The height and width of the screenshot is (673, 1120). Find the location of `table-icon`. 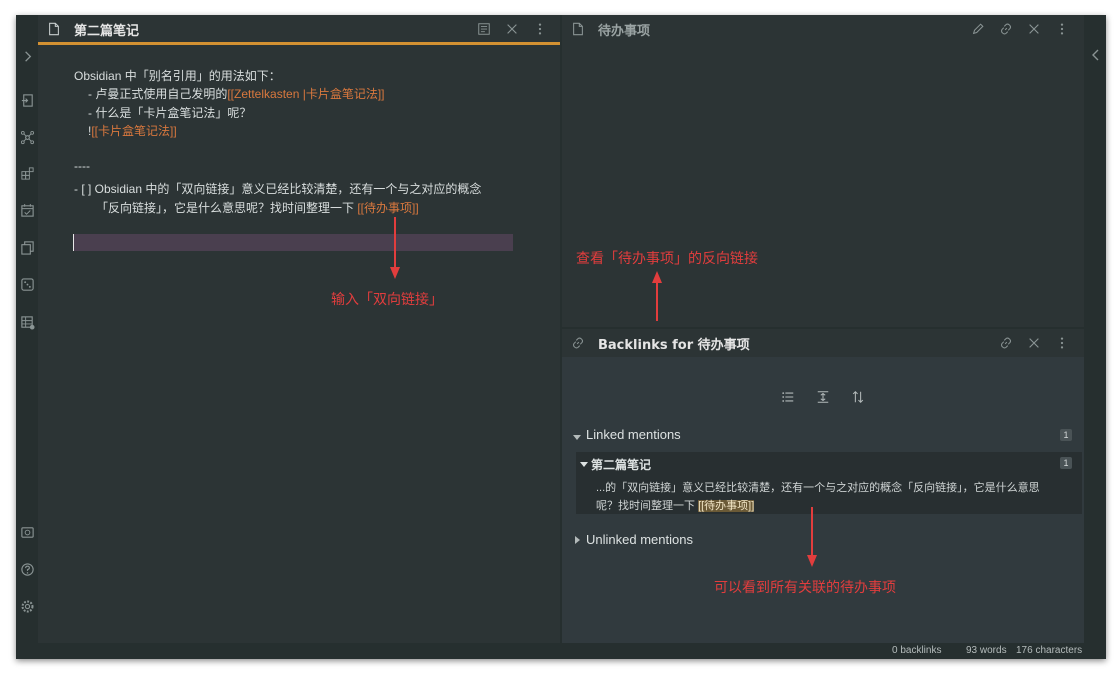

table-icon is located at coordinates (27, 322).